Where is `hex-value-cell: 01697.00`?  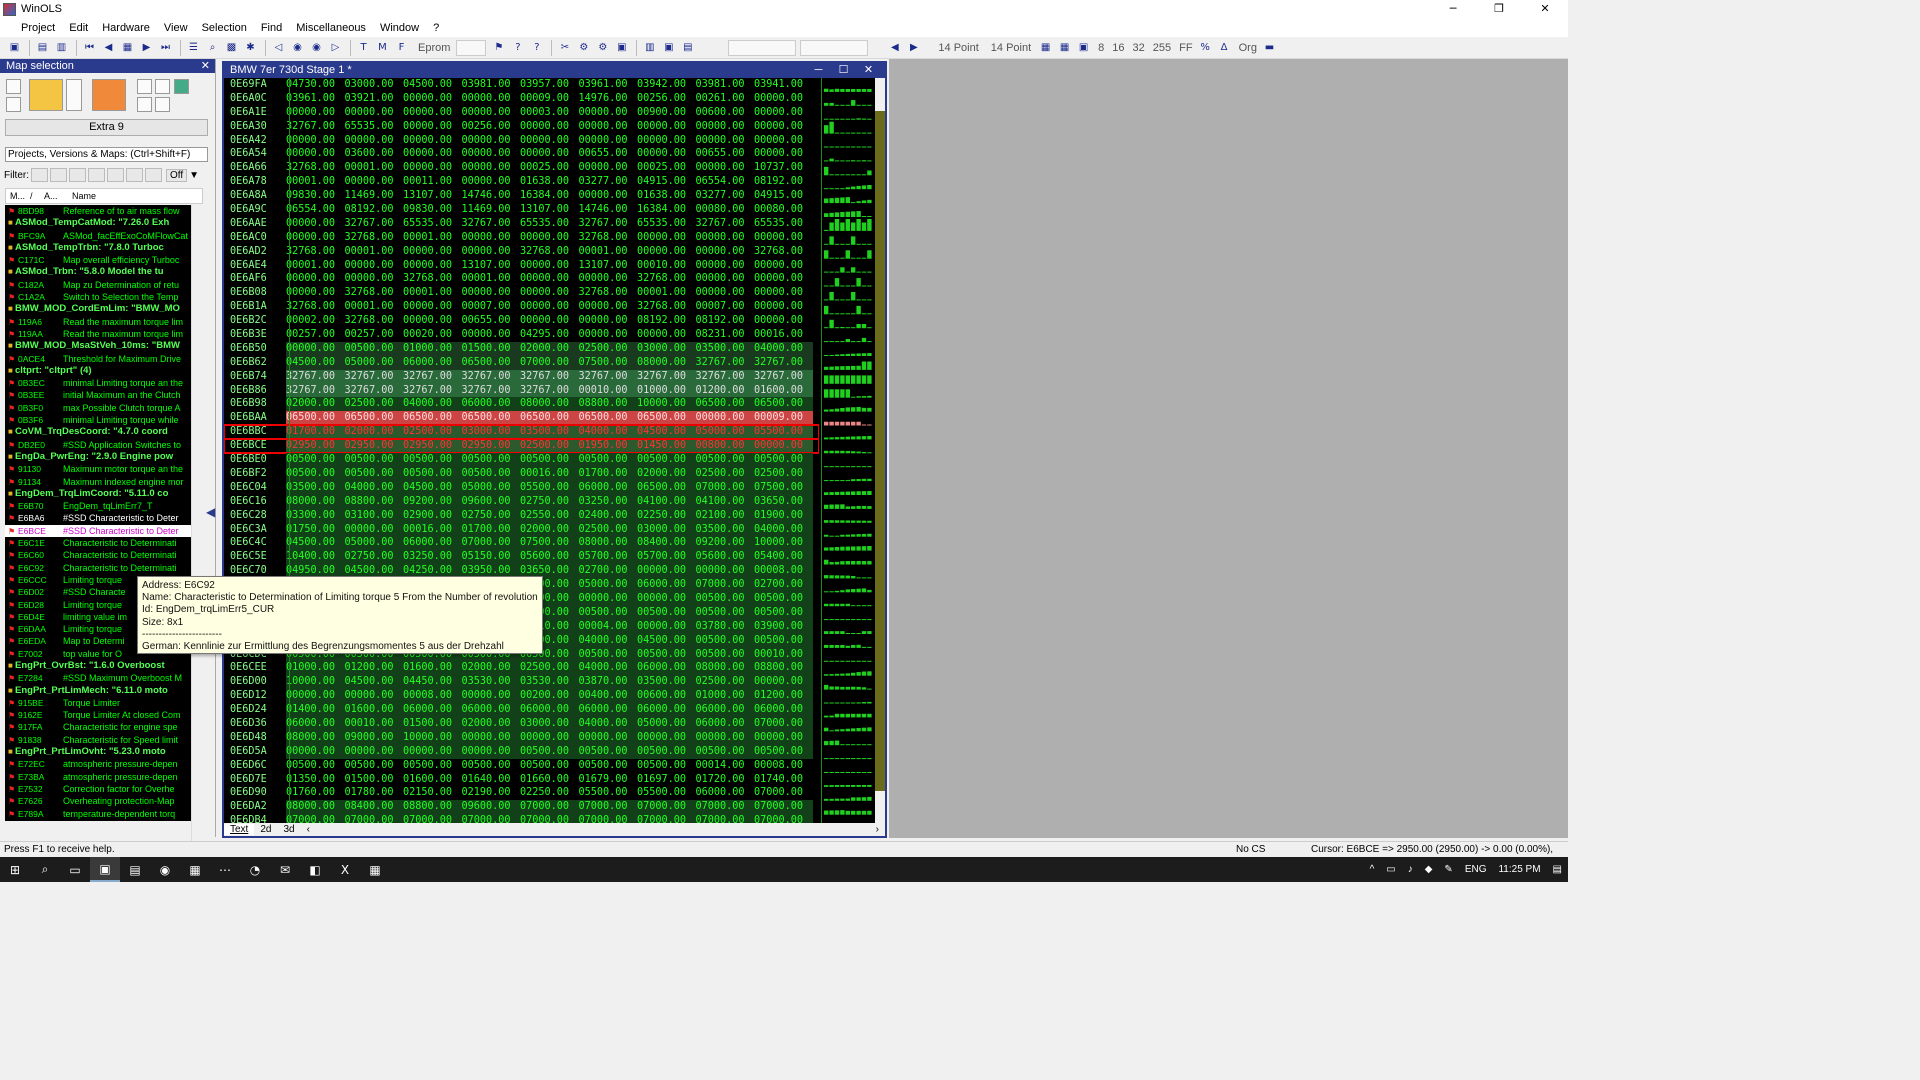
hex-value-cell: 01697.00 is located at coordinates (666, 780).